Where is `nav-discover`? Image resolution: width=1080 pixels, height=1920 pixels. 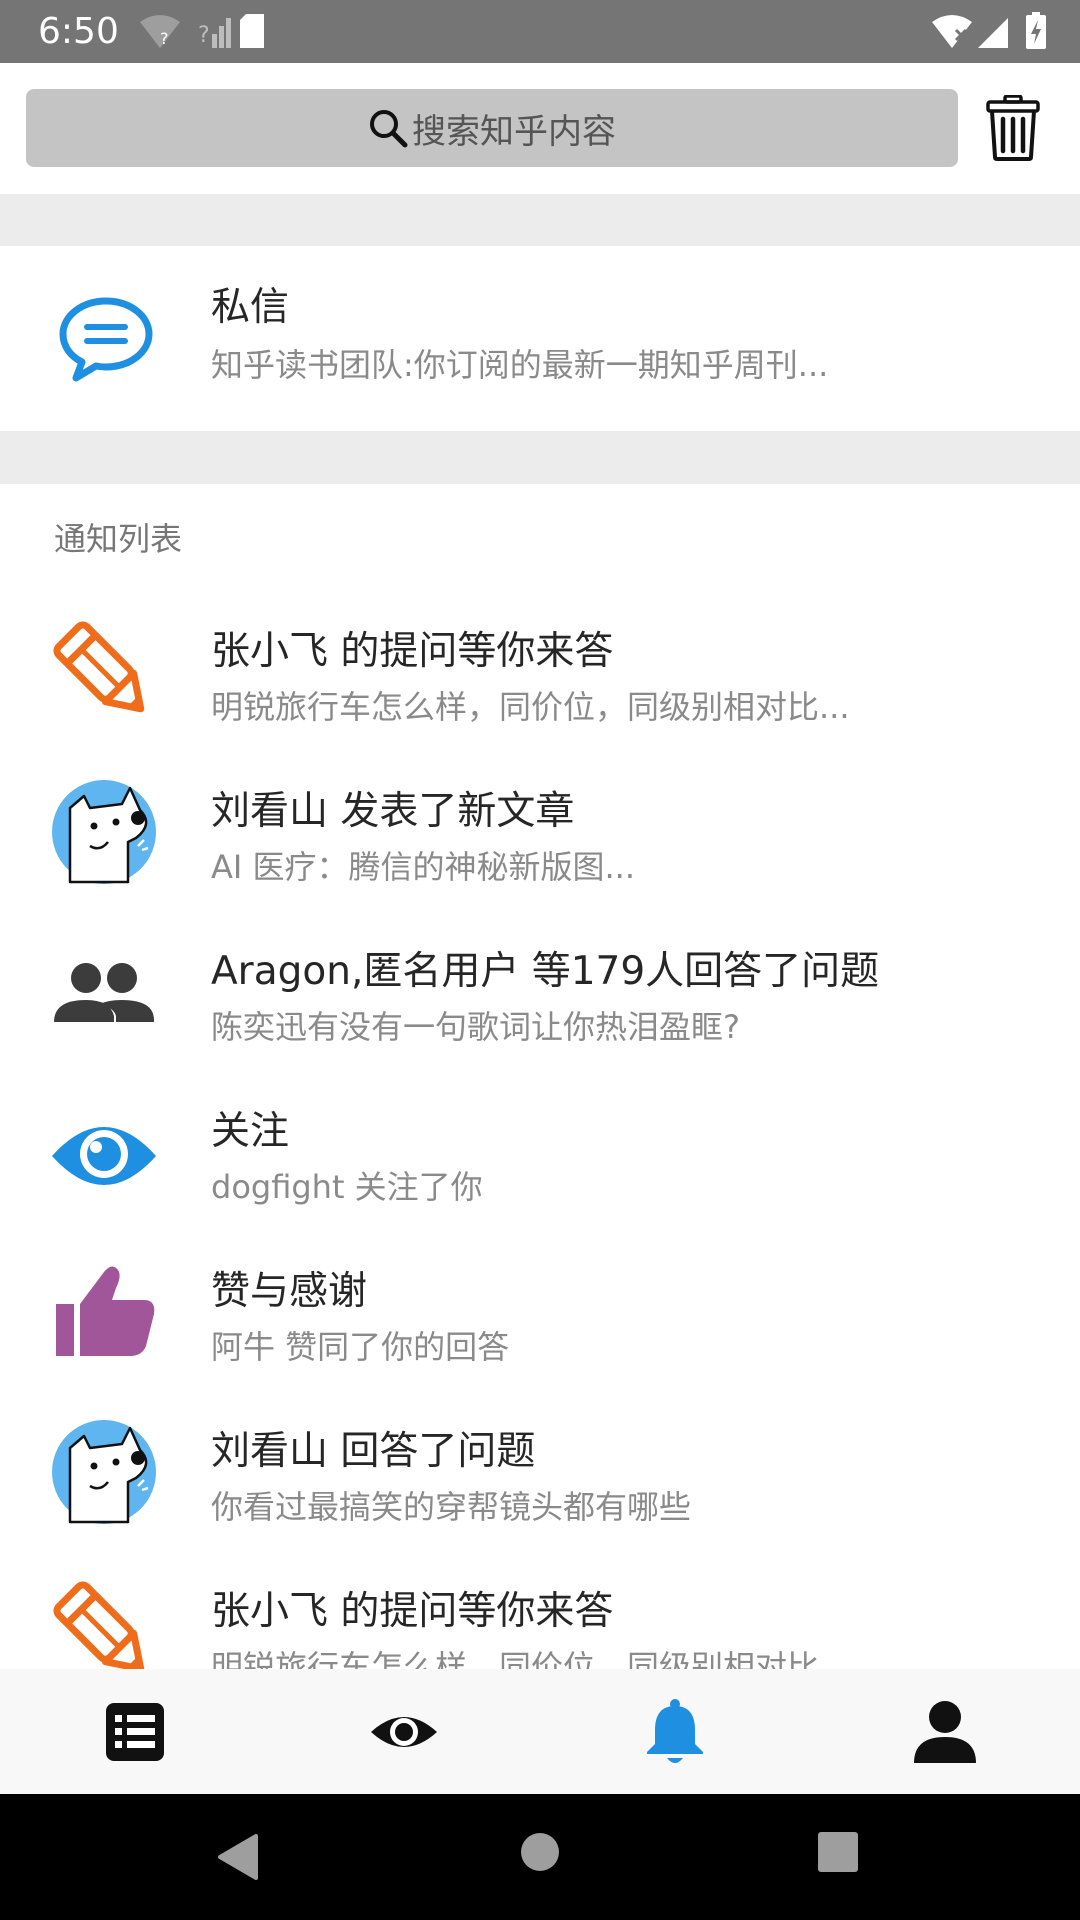 nav-discover is located at coordinates (404, 1732).